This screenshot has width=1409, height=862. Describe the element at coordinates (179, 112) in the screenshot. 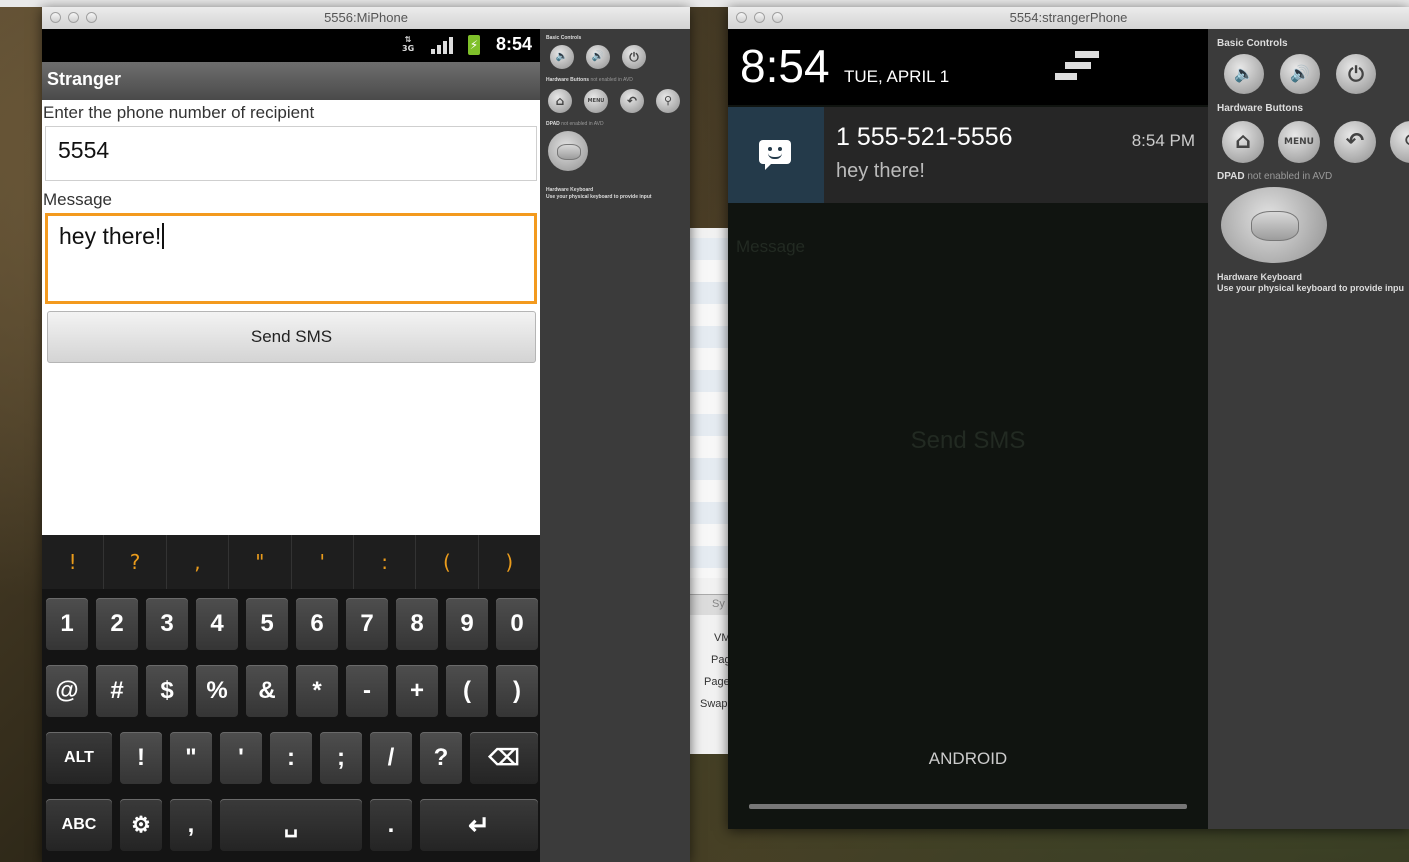

I see `recipient-label: Enter the phone number of recipient` at that location.